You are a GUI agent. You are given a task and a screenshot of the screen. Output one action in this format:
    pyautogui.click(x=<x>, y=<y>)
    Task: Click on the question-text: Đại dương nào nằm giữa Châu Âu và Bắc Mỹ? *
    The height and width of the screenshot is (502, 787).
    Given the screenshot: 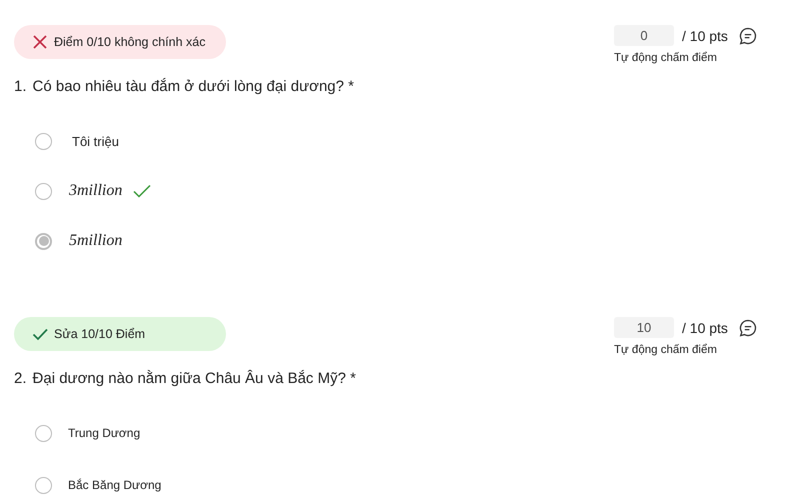 What is the action you would take?
    pyautogui.click(x=194, y=378)
    